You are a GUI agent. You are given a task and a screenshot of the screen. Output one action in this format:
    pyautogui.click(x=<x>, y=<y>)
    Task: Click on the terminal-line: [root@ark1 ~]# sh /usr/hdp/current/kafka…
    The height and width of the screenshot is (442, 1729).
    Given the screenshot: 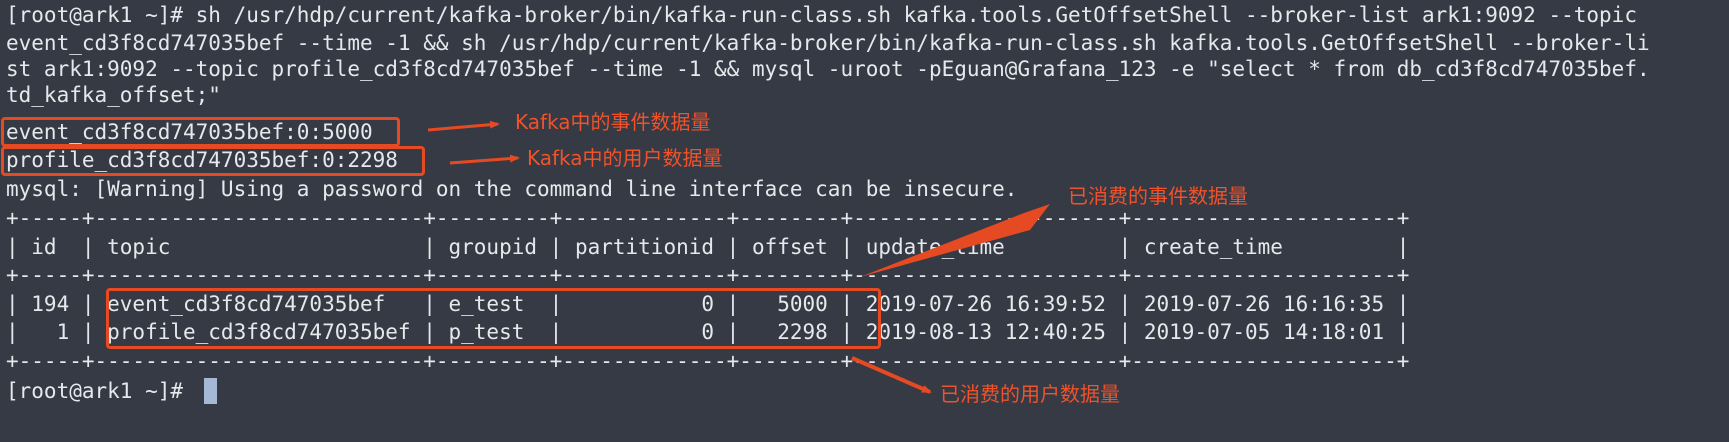 What is the action you would take?
    pyautogui.click(x=821, y=15)
    